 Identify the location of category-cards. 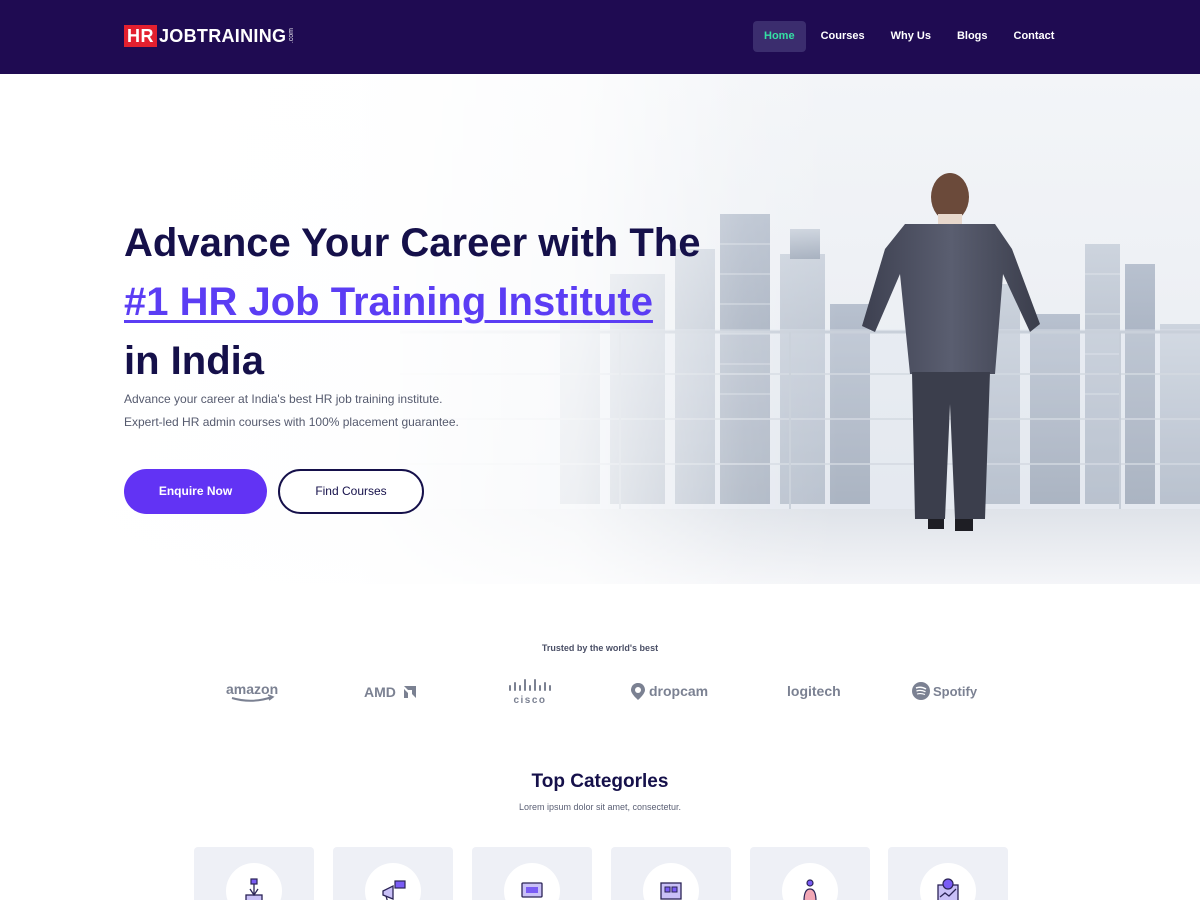
(601, 873).